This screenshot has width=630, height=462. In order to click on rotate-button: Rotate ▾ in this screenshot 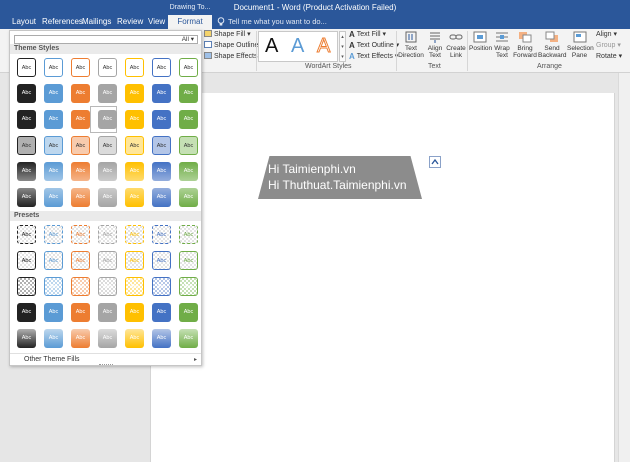, I will do `click(609, 57)`.